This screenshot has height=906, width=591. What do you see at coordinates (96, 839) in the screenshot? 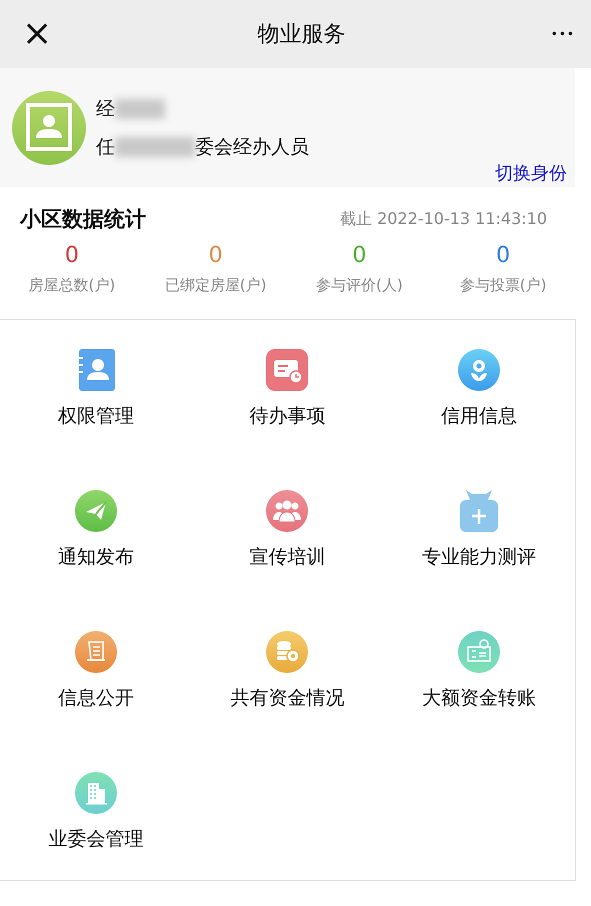
I see `service-item: 业委会管理` at bounding box center [96, 839].